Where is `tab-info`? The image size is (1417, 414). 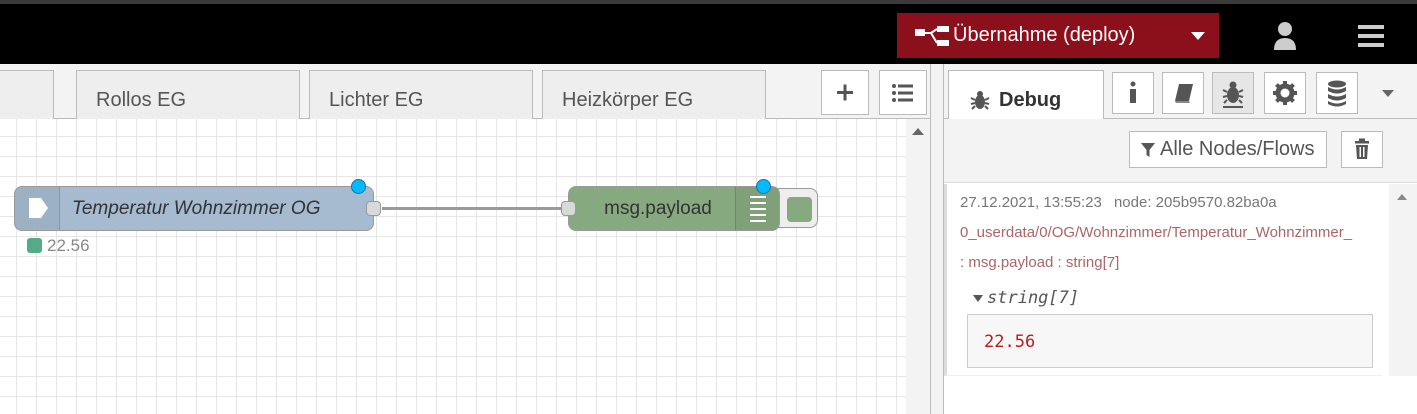 tab-info is located at coordinates (1133, 93).